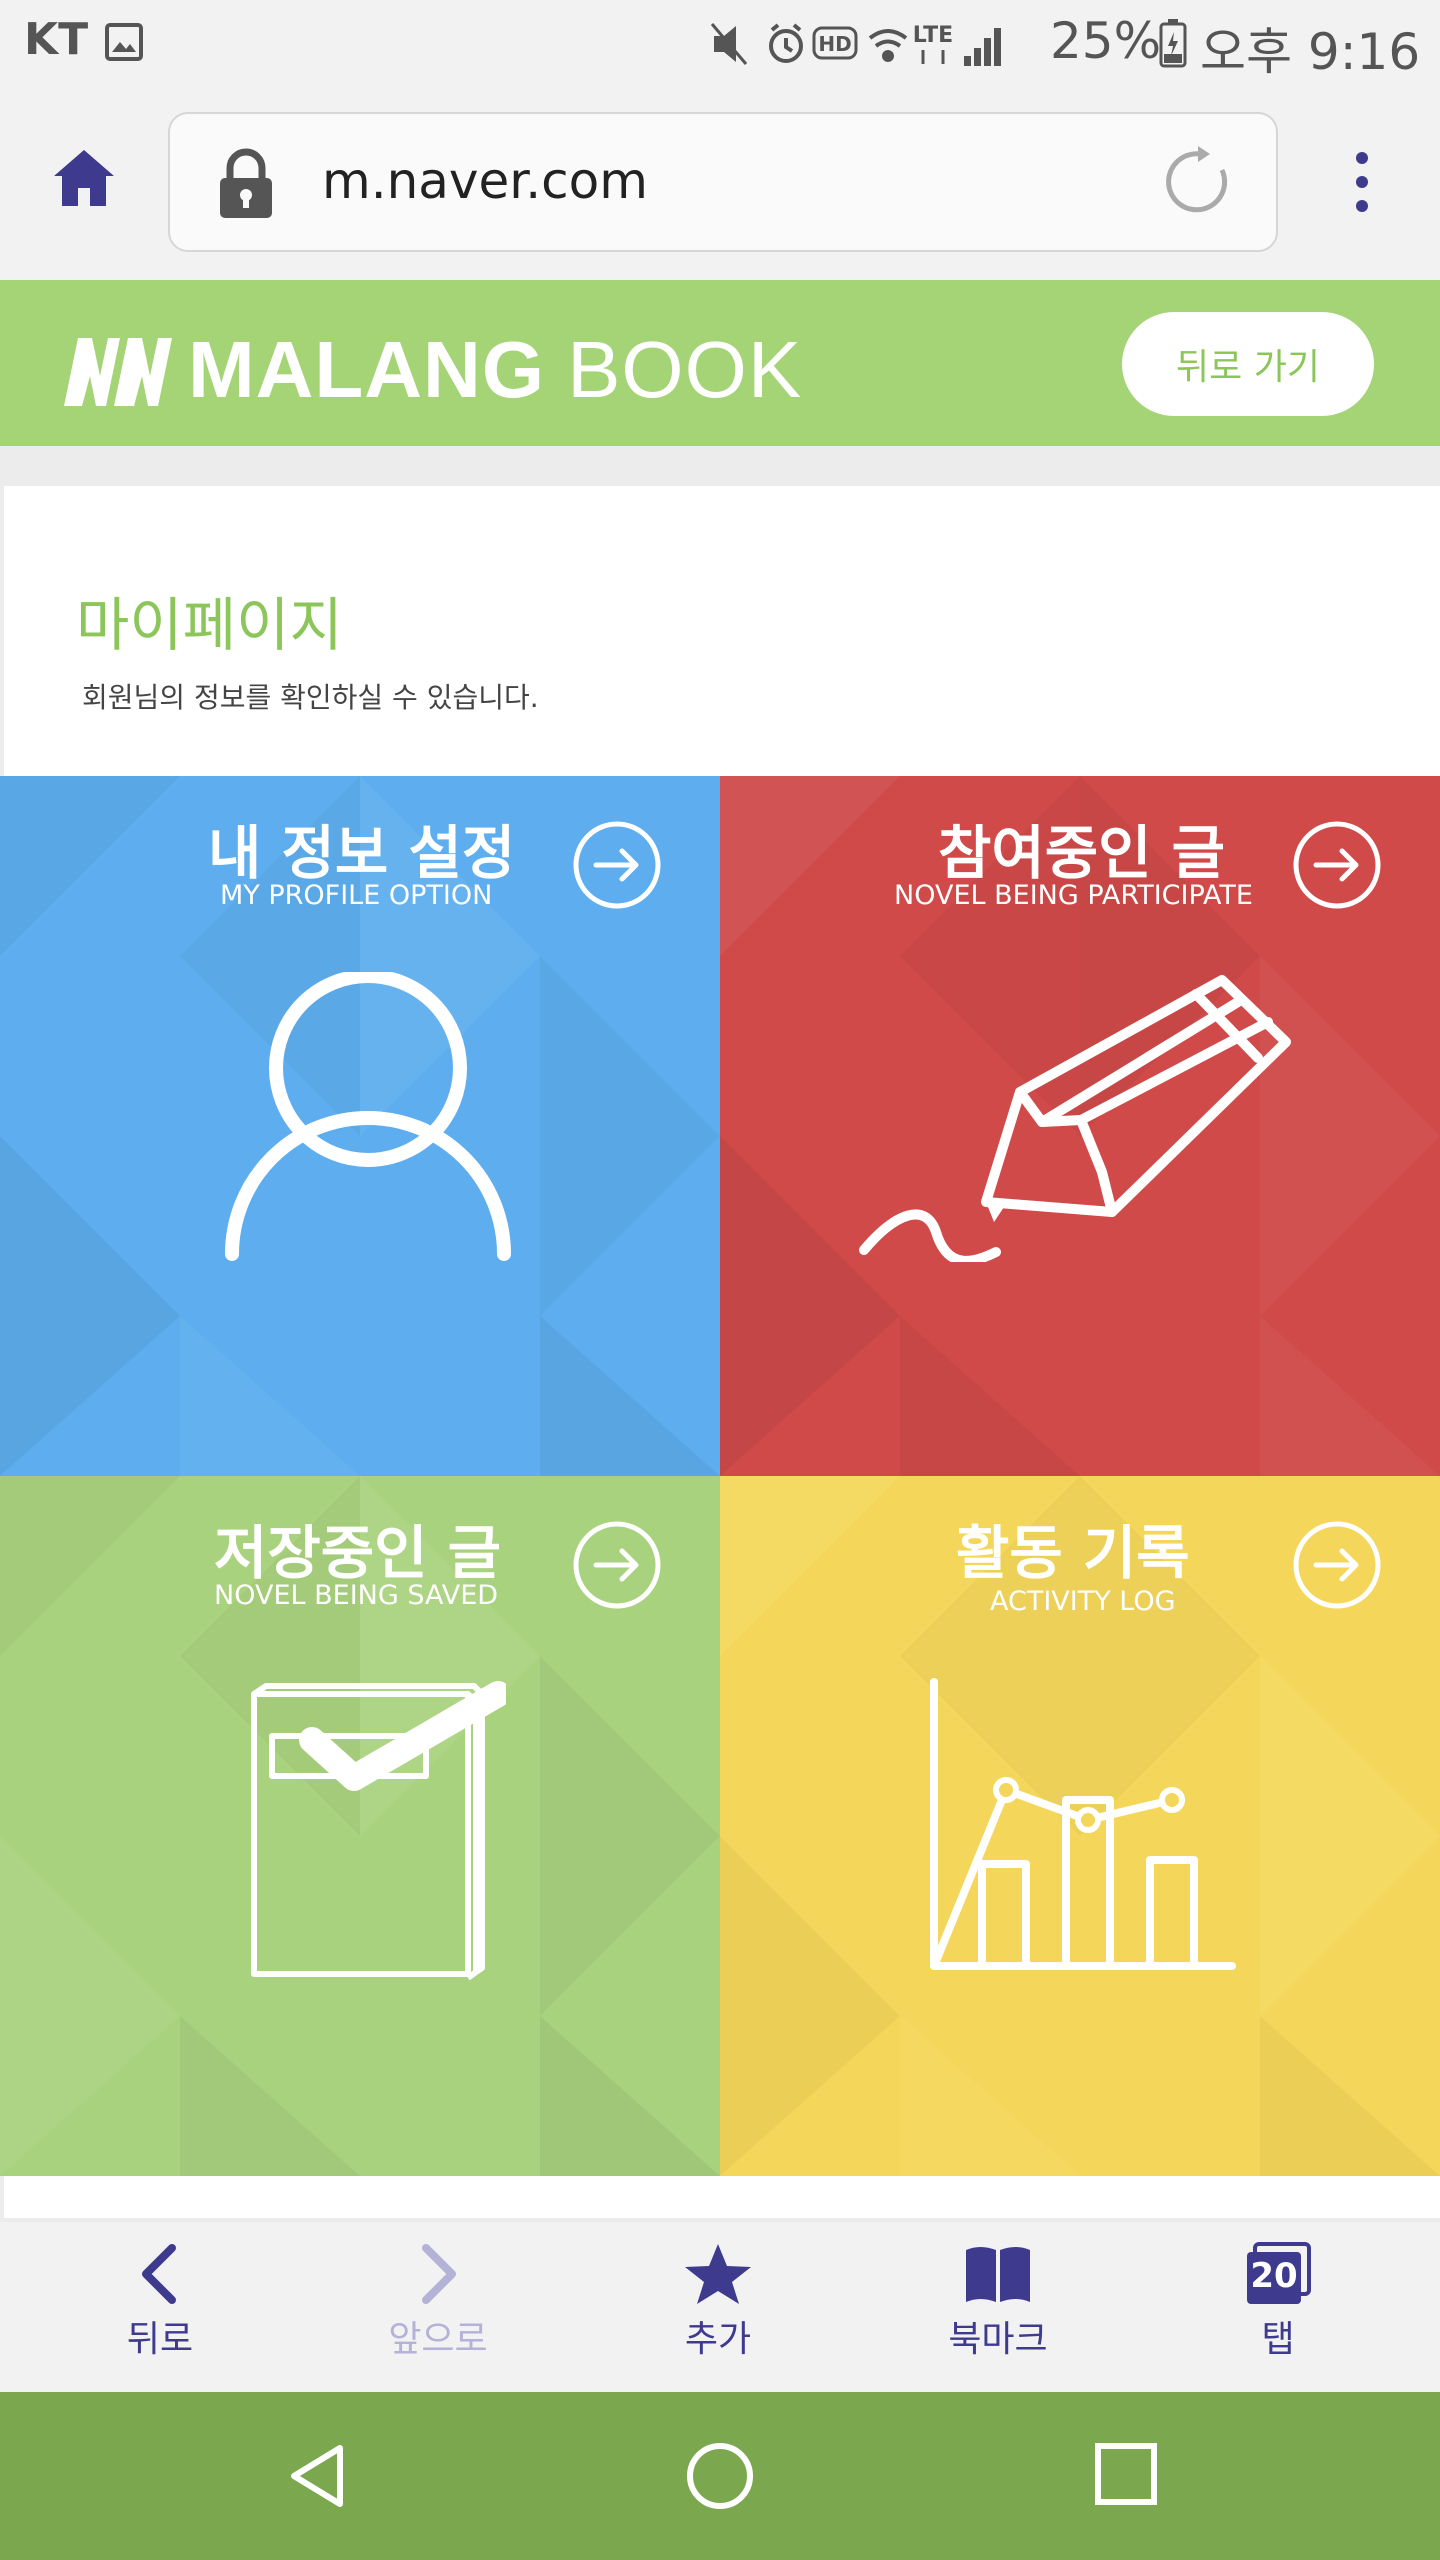  Describe the element at coordinates (1200, 184) in the screenshot. I see `reload-icon` at that location.